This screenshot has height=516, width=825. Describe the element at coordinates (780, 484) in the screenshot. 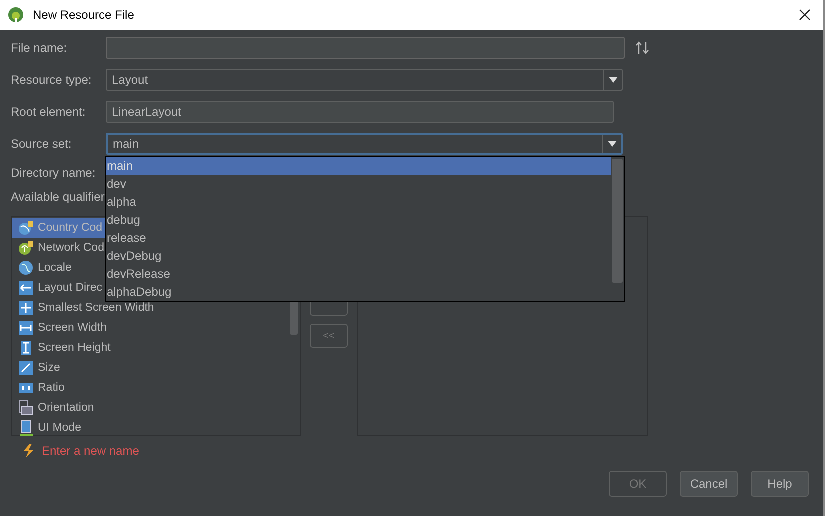

I see `dialog-button: Help` at that location.